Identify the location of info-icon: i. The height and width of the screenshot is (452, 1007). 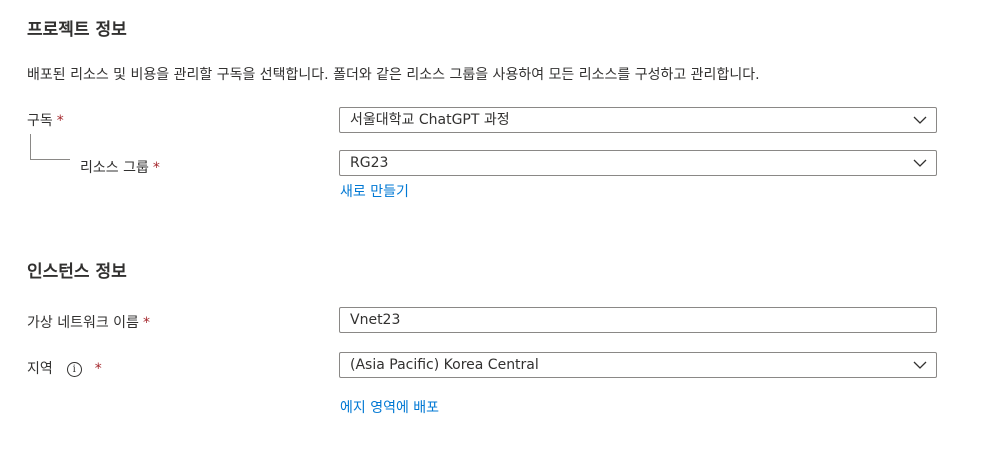
(74, 369).